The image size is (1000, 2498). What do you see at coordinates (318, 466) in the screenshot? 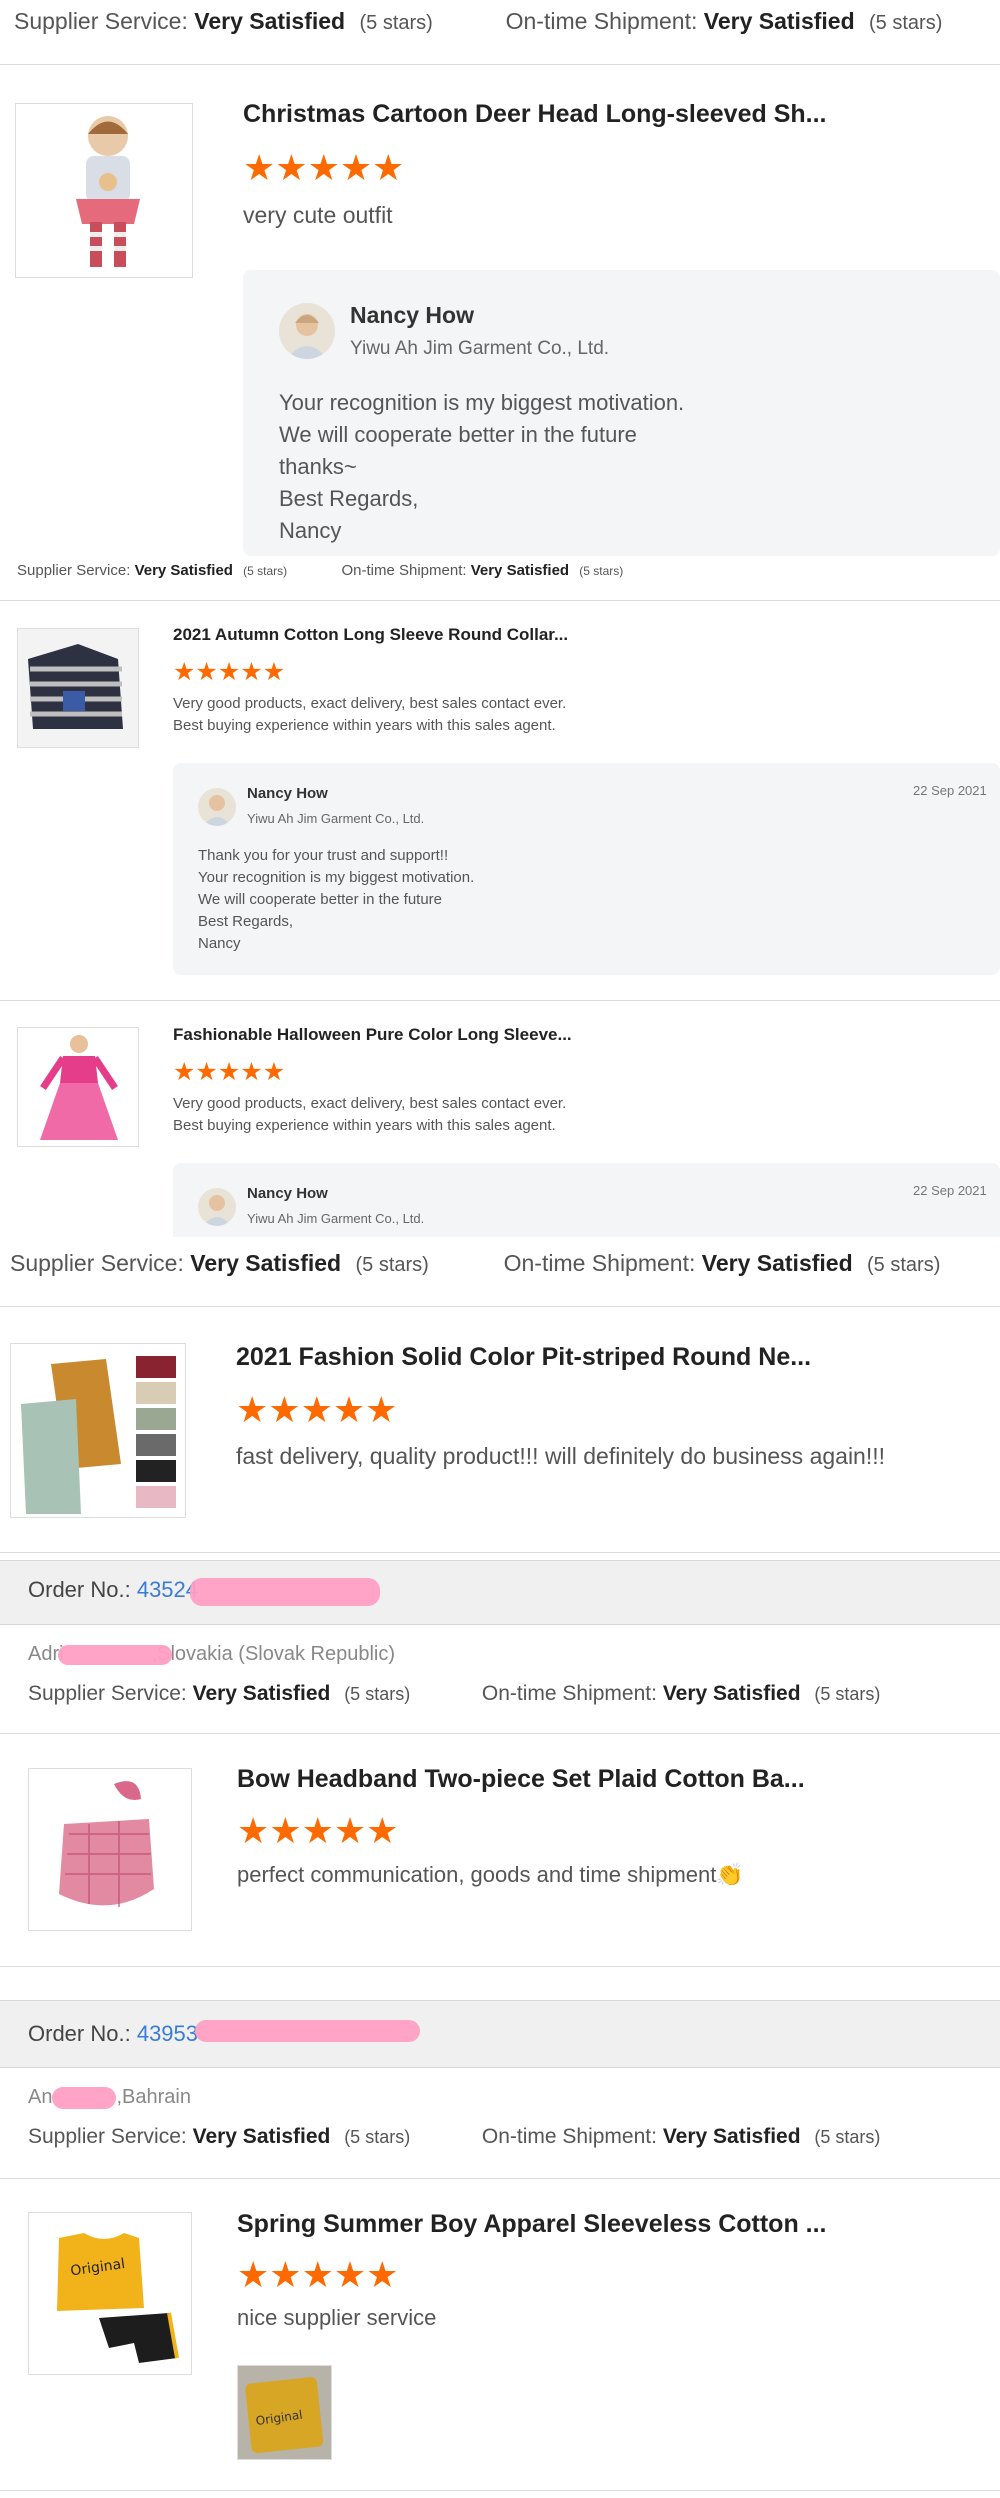
I see `reply-line: thanks~` at bounding box center [318, 466].